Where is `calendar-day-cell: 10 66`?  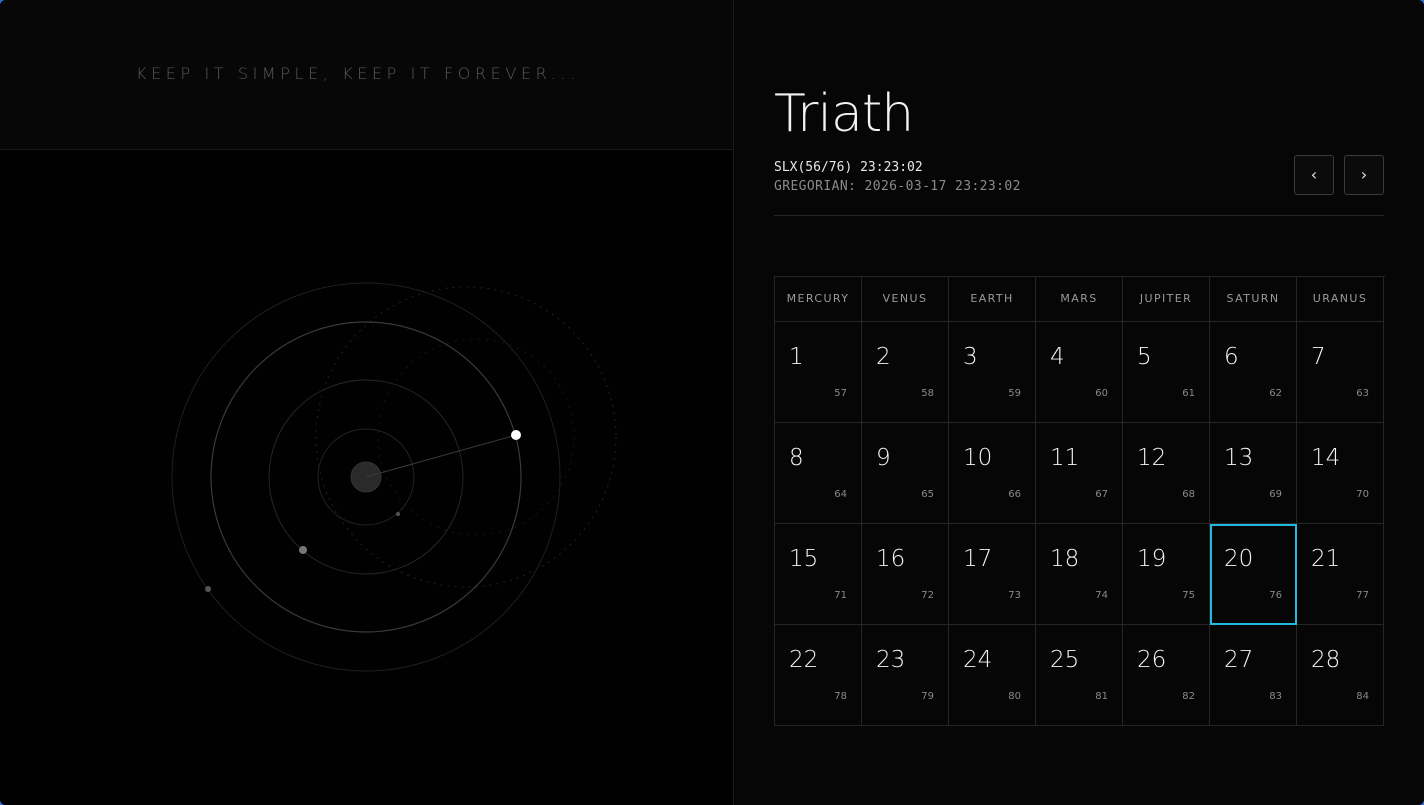 calendar-day-cell: 10 66 is located at coordinates (992, 473).